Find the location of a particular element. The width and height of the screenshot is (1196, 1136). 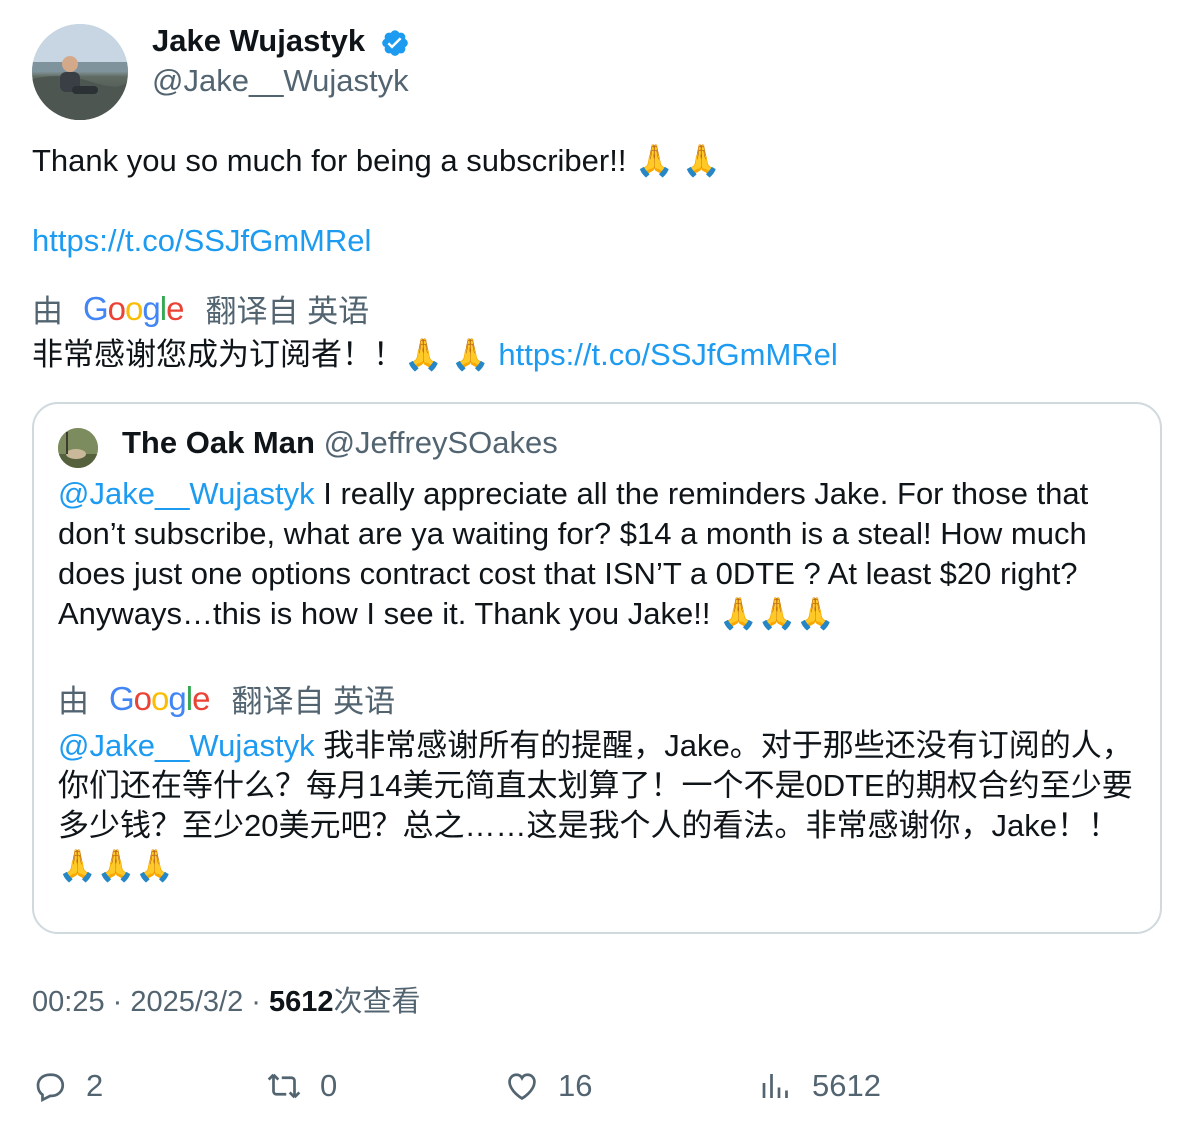

quoted-mention: @Jake__Wujastyk is located at coordinates (186, 493).